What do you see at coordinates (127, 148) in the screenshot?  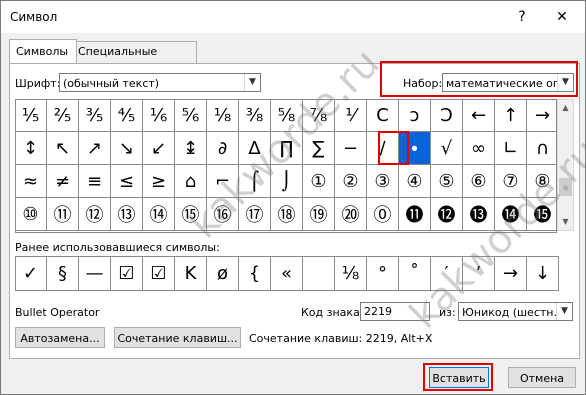 I see `symbol-cell: ↘` at bounding box center [127, 148].